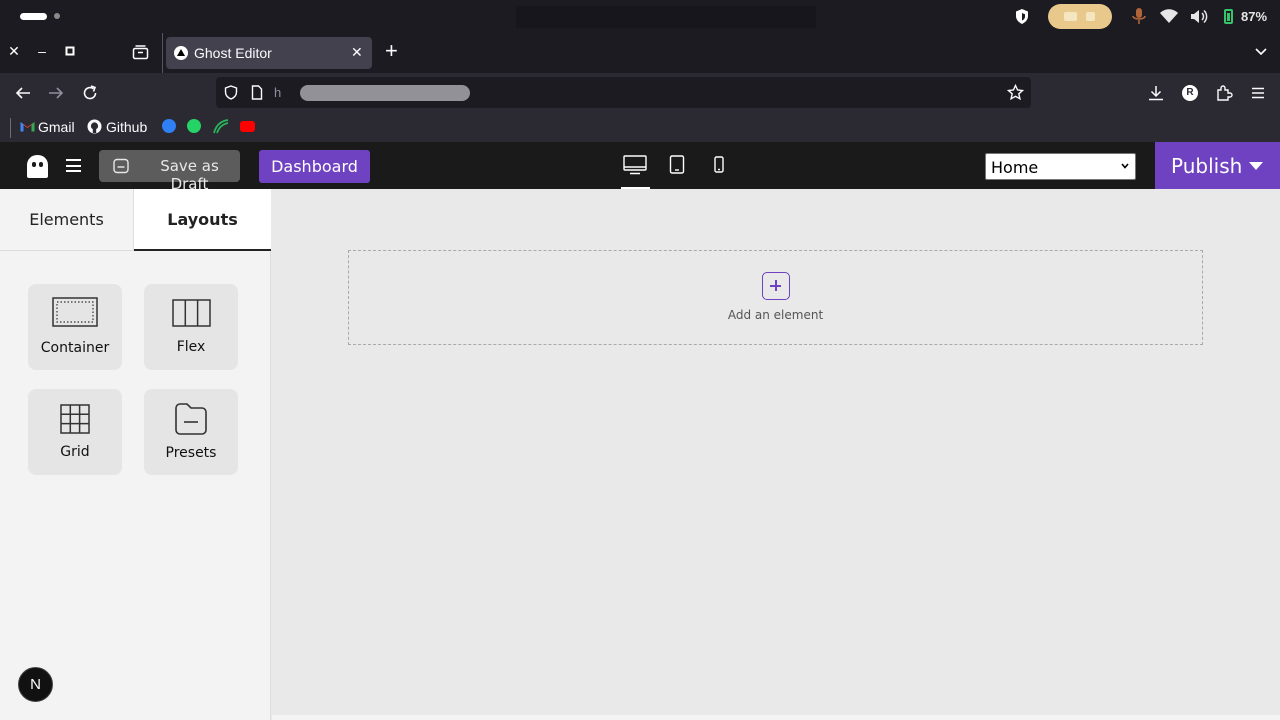  I want to click on screen-share-icon, so click(1070, 16).